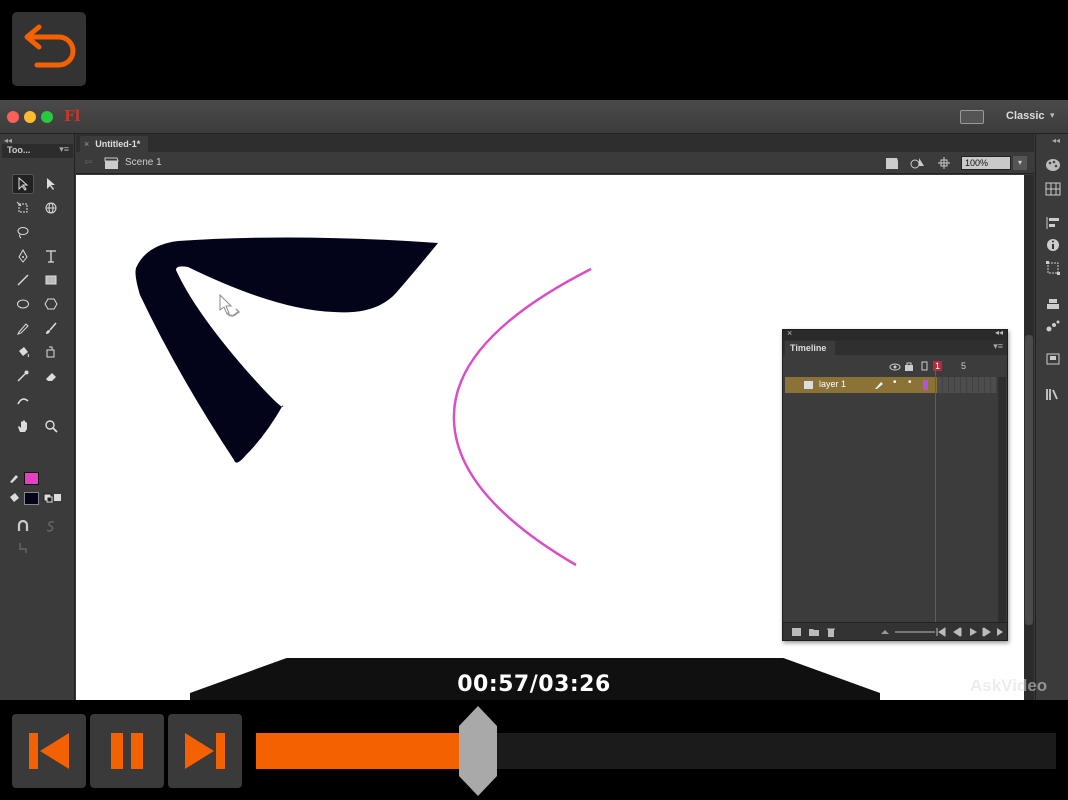 The height and width of the screenshot is (800, 1068). What do you see at coordinates (810, 348) in the screenshot?
I see `timeline-tab: Timeline` at bounding box center [810, 348].